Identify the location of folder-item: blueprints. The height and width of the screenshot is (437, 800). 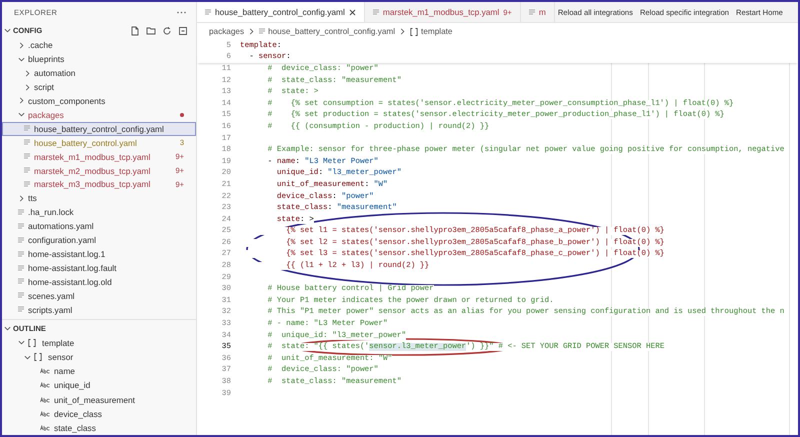
(99, 59).